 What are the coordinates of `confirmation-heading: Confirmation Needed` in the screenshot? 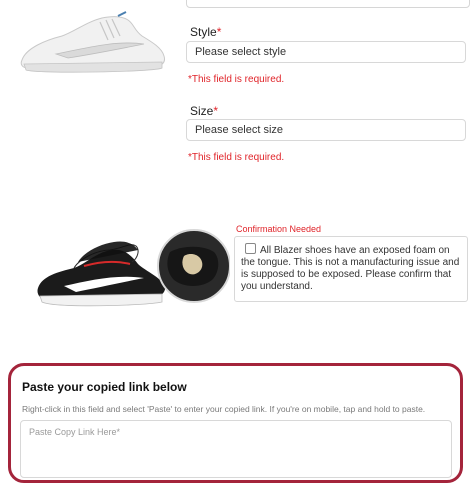 It's located at (279, 229).